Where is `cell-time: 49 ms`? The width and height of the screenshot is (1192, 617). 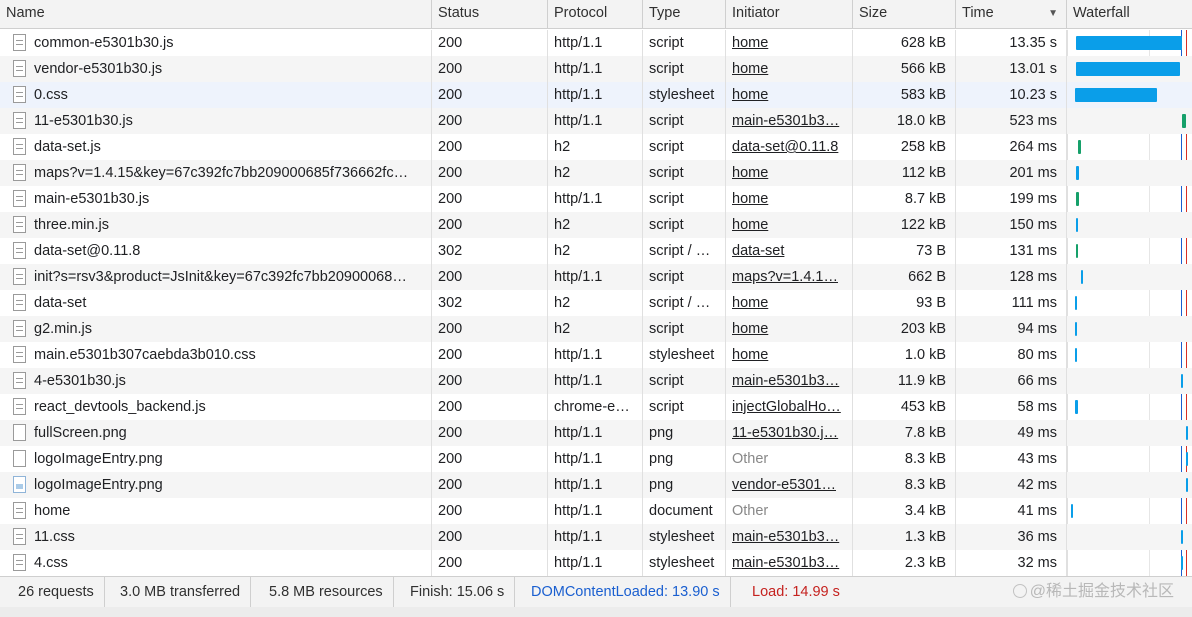
cell-time: 49 ms is located at coordinates (1011, 433).